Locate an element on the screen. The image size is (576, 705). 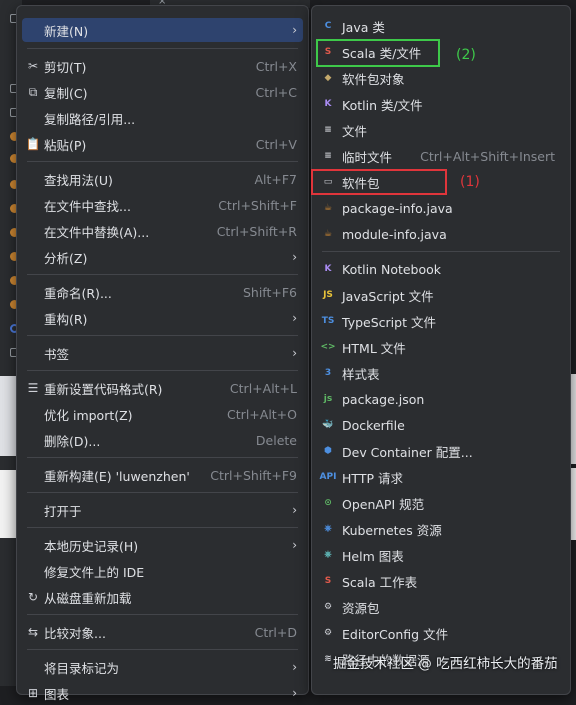
menu-item: ☰ 重新设置代码格式(R) Ctrl+Alt+L is located at coordinates (162, 388).